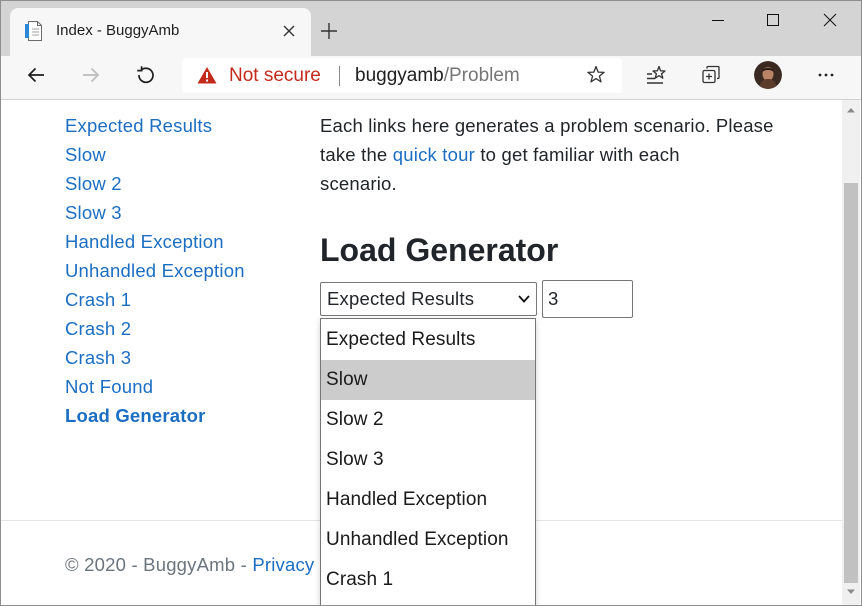  What do you see at coordinates (358, 183) in the screenshot?
I see `intro-line-3: scenario.` at bounding box center [358, 183].